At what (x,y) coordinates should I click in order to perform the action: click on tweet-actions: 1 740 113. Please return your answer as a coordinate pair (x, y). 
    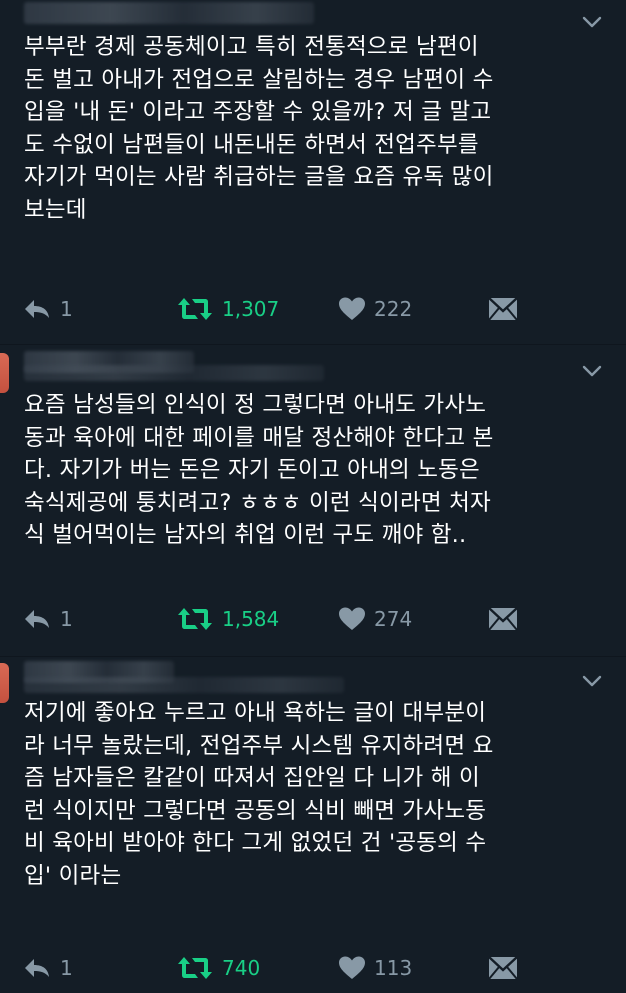
    Looking at the image, I should click on (313, 968).